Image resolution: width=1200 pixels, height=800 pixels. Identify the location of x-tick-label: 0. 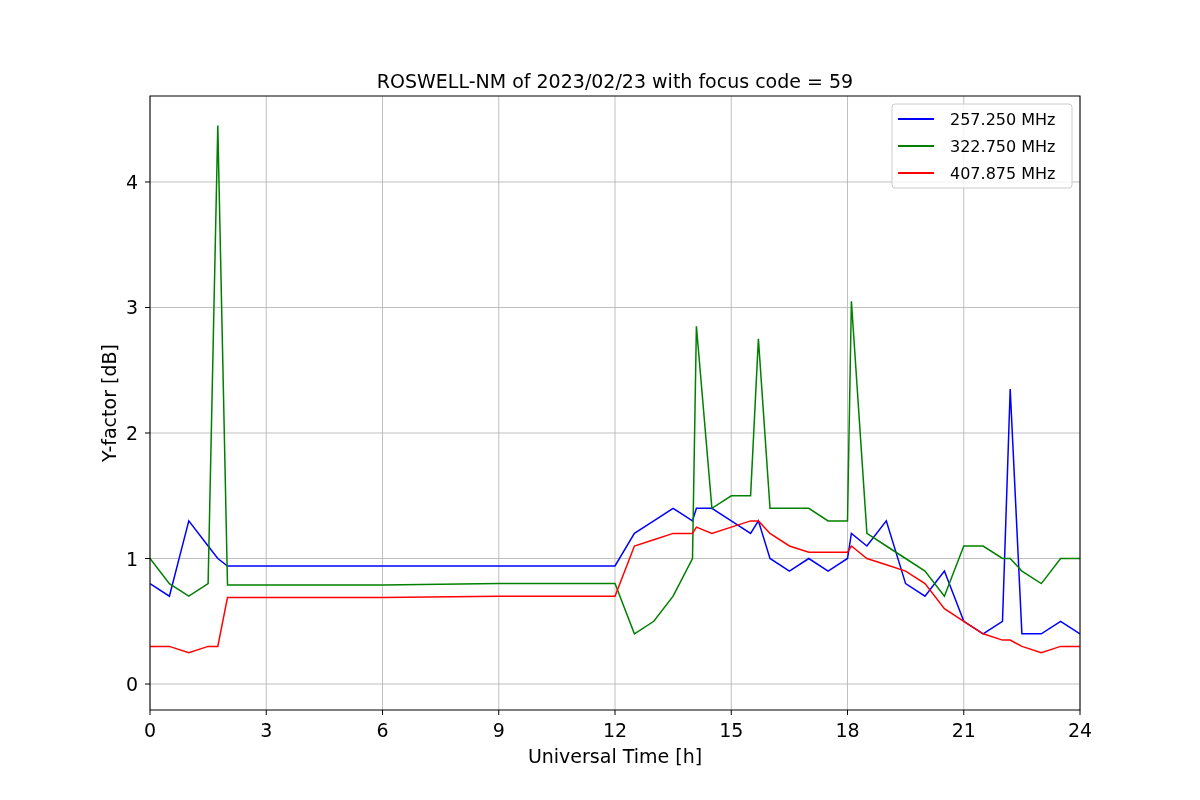
(150, 730).